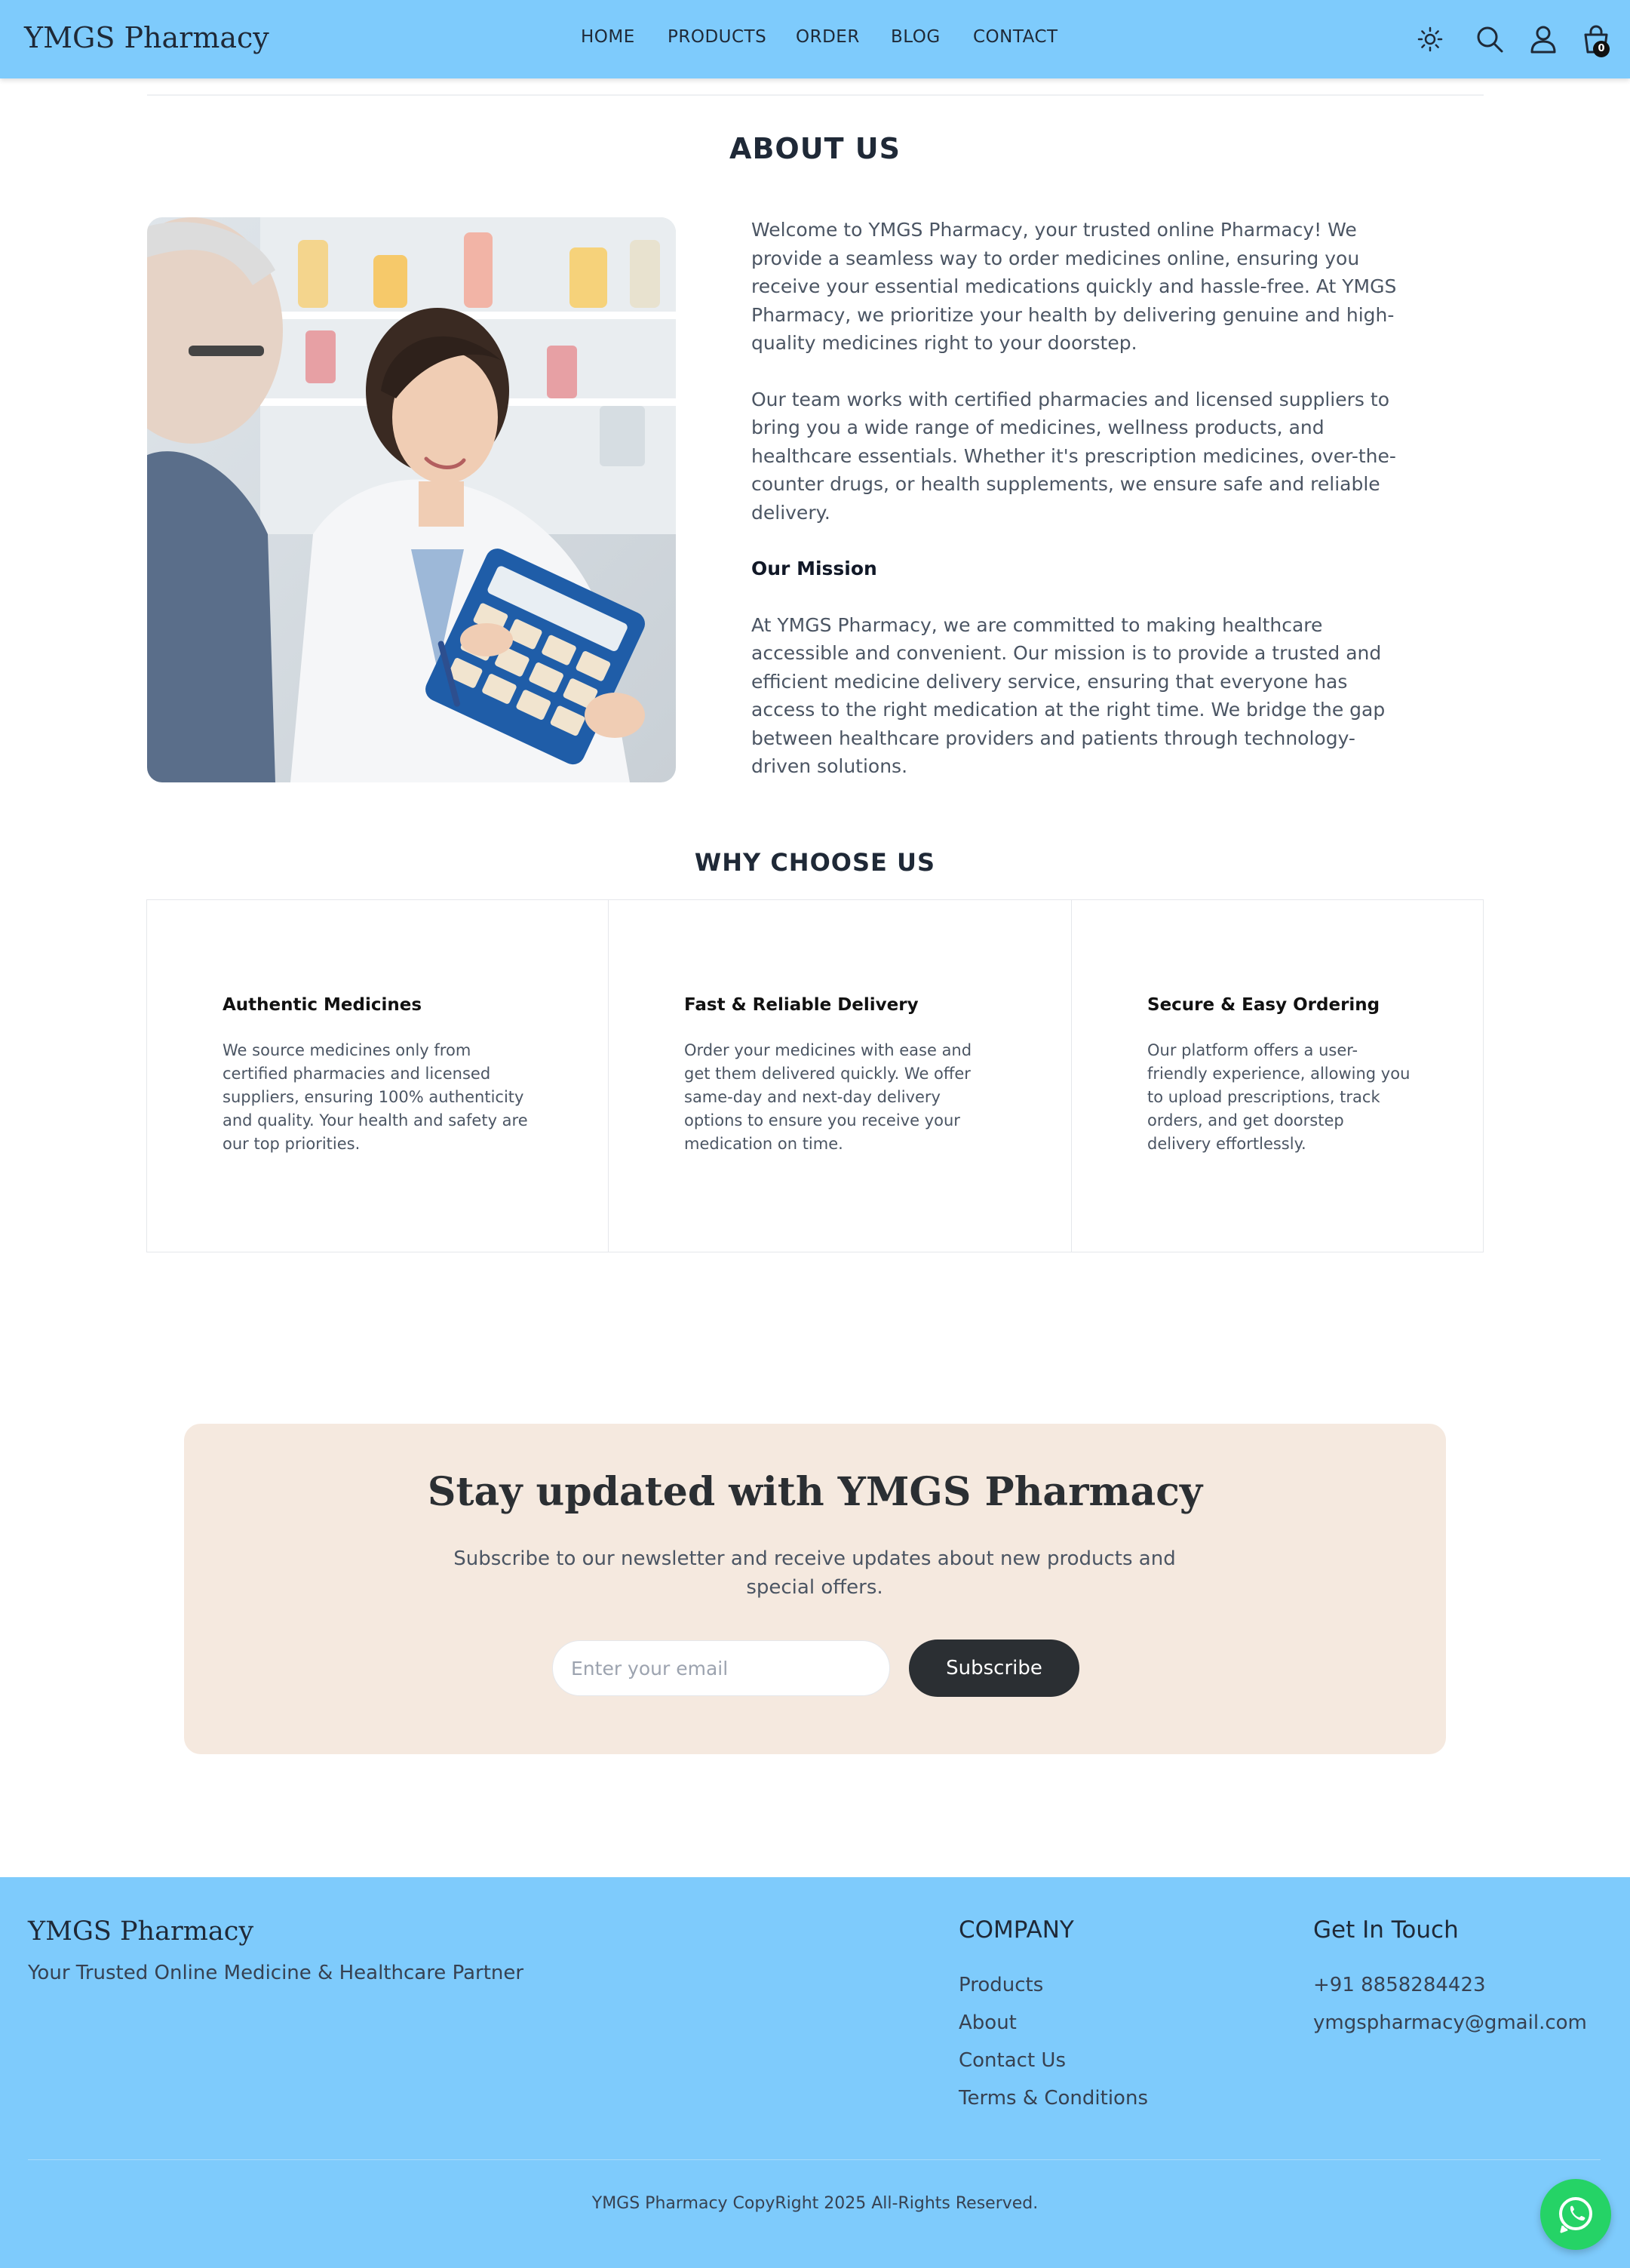  What do you see at coordinates (411, 499) in the screenshot?
I see `pharmacist-photo` at bounding box center [411, 499].